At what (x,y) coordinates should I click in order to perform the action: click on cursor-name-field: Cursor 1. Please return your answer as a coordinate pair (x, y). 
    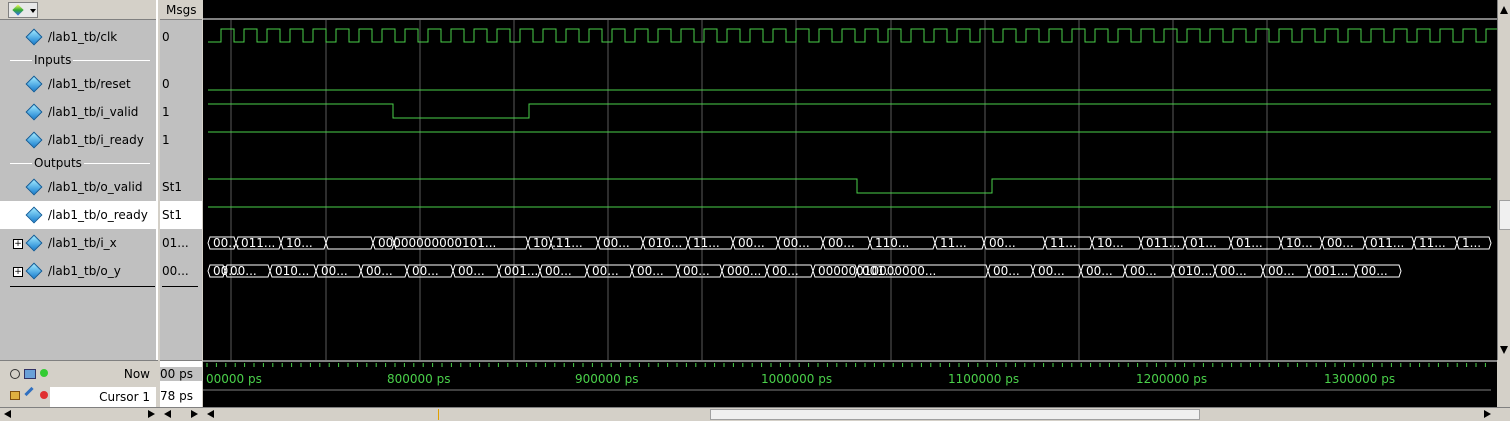
    Looking at the image, I should click on (103, 397).